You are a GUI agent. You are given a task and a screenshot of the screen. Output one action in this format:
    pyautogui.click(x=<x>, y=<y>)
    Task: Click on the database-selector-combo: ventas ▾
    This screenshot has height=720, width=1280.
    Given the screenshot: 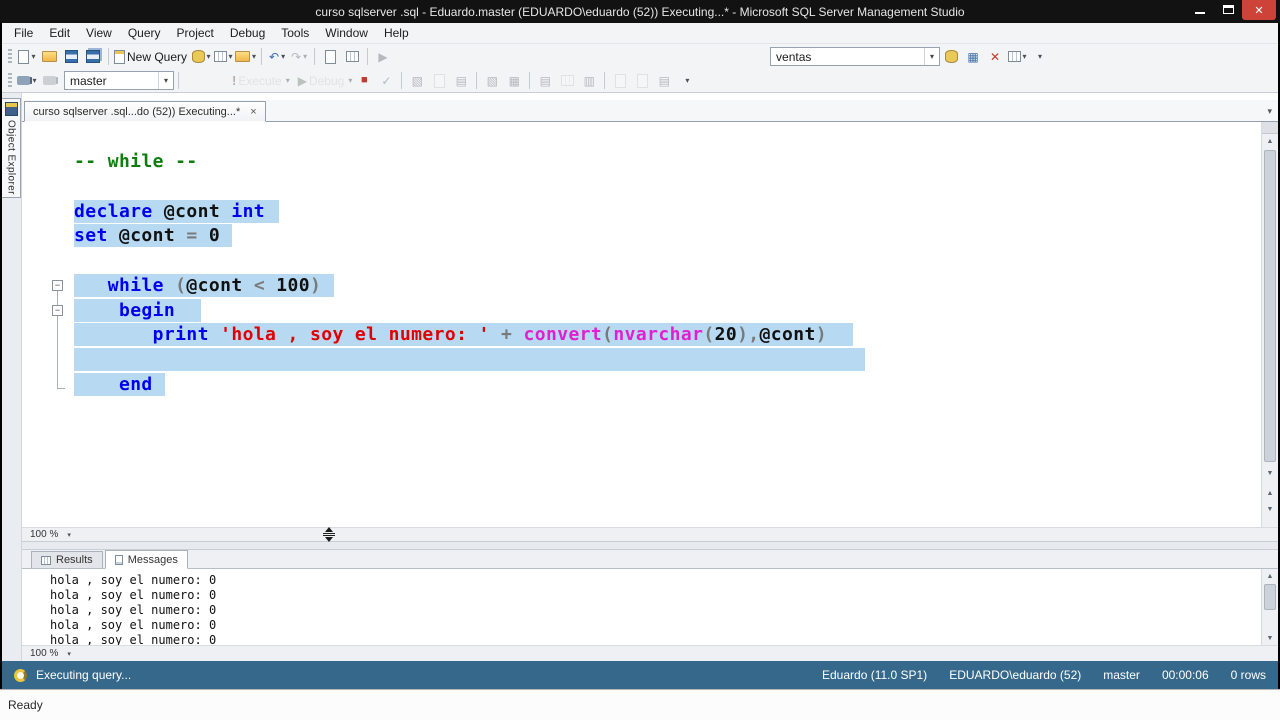 What is the action you would take?
    pyautogui.click(x=855, y=56)
    